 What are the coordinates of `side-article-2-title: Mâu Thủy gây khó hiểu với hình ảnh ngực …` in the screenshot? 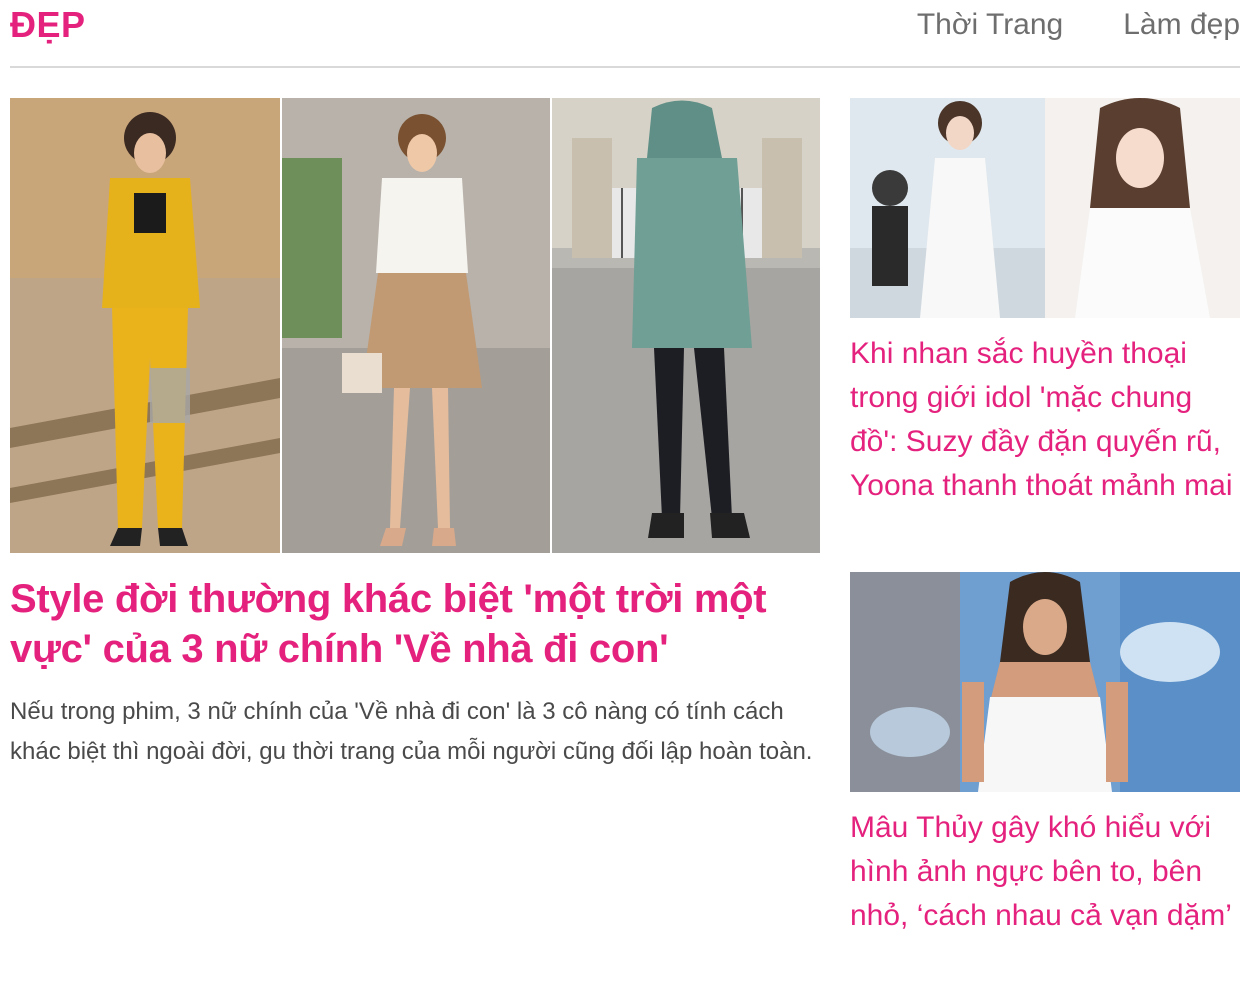 It's located at (1045, 872).